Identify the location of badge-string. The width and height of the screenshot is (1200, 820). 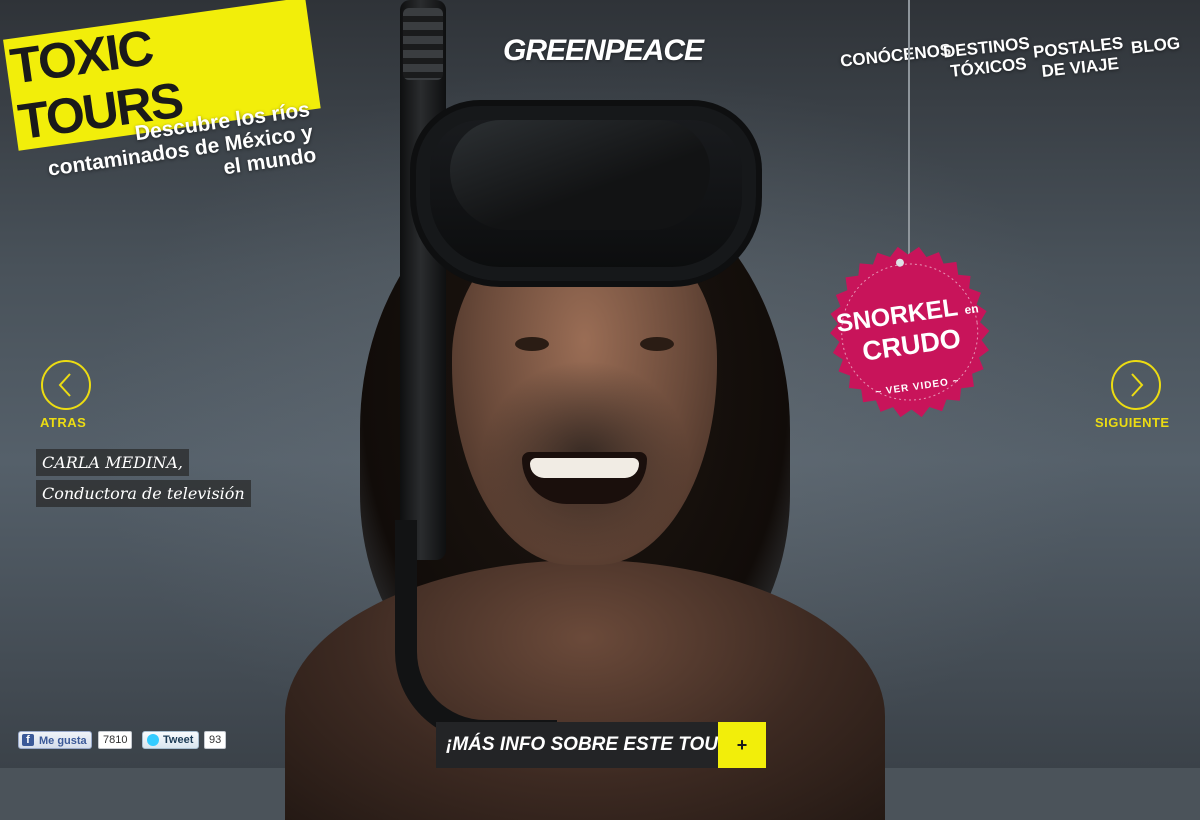
(909, 131).